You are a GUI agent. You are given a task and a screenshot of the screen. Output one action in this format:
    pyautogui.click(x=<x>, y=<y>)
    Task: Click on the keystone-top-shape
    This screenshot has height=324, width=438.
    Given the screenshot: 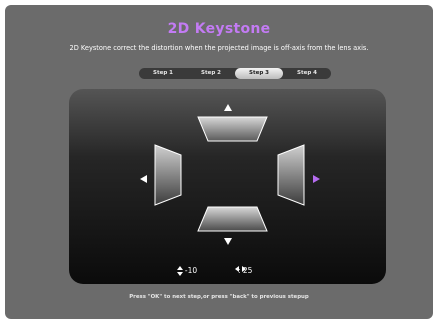 What is the action you would take?
    pyautogui.click(x=232, y=129)
    